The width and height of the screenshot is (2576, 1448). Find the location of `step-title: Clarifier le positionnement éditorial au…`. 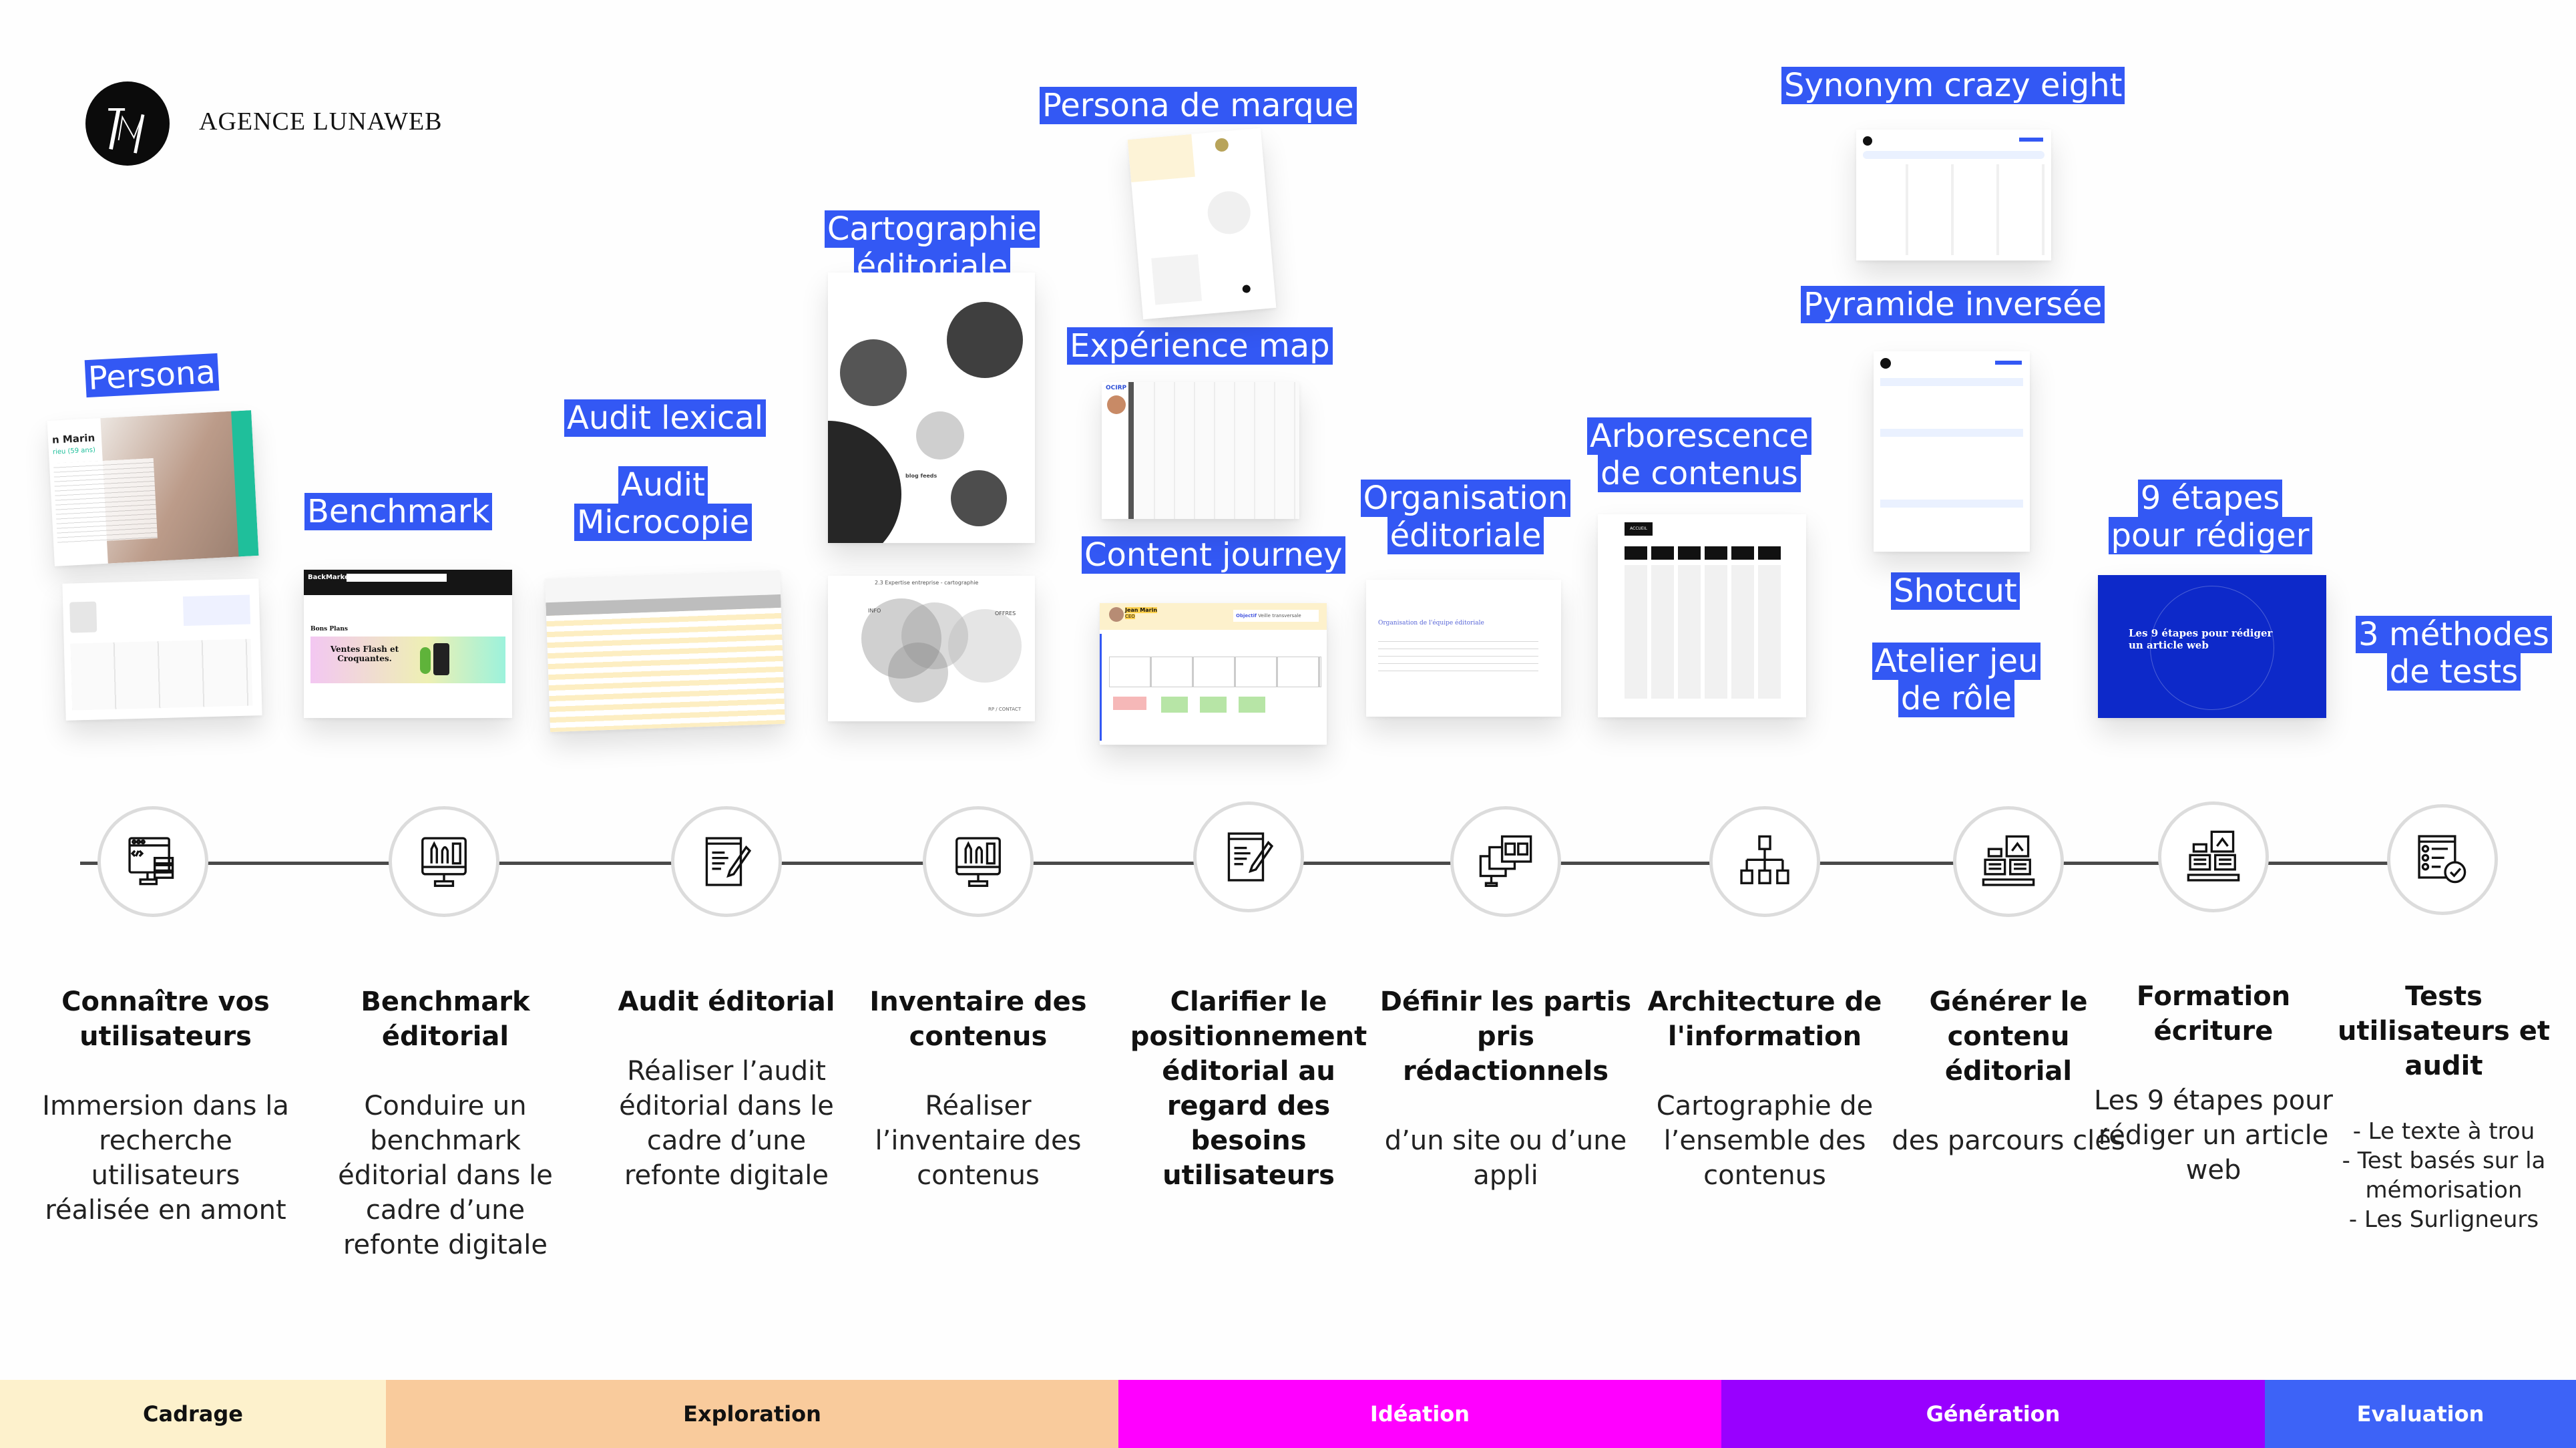

step-title: Clarifier le positionnement éditorial au… is located at coordinates (1248, 1088).